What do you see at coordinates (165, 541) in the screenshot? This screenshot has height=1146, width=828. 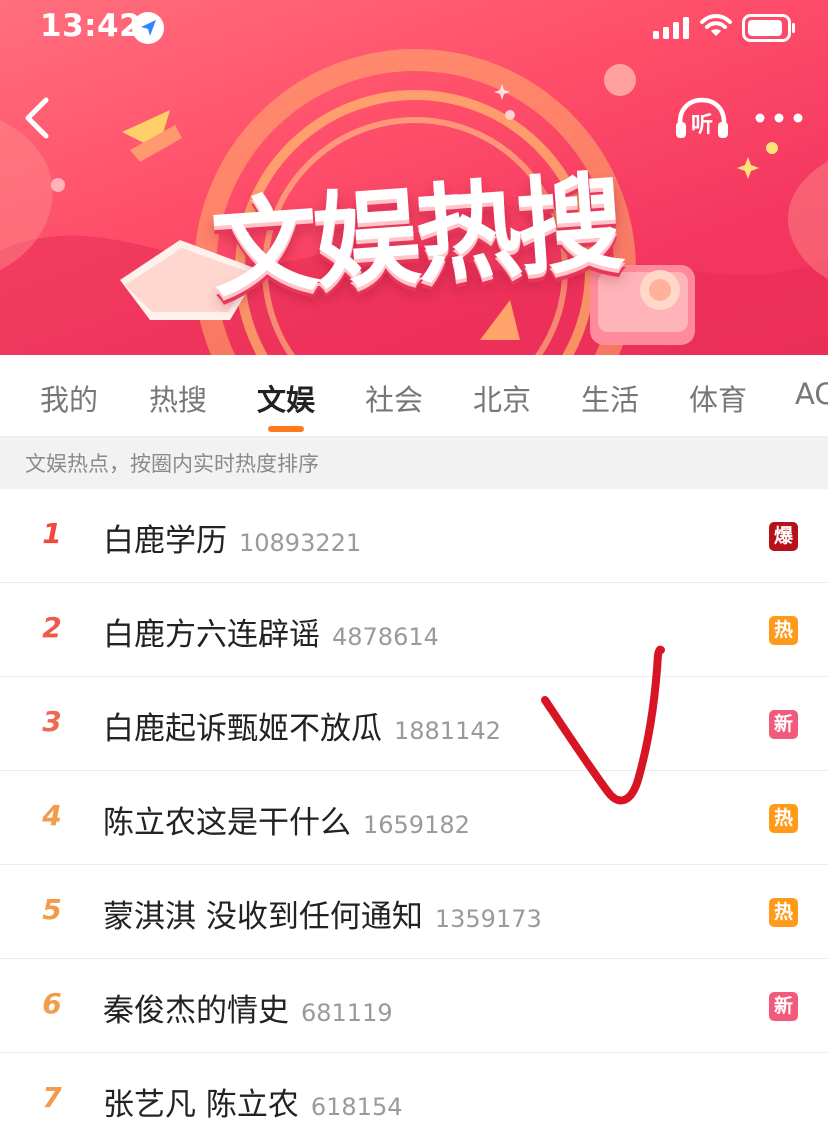 I see `item-title: 白鹿学历` at bounding box center [165, 541].